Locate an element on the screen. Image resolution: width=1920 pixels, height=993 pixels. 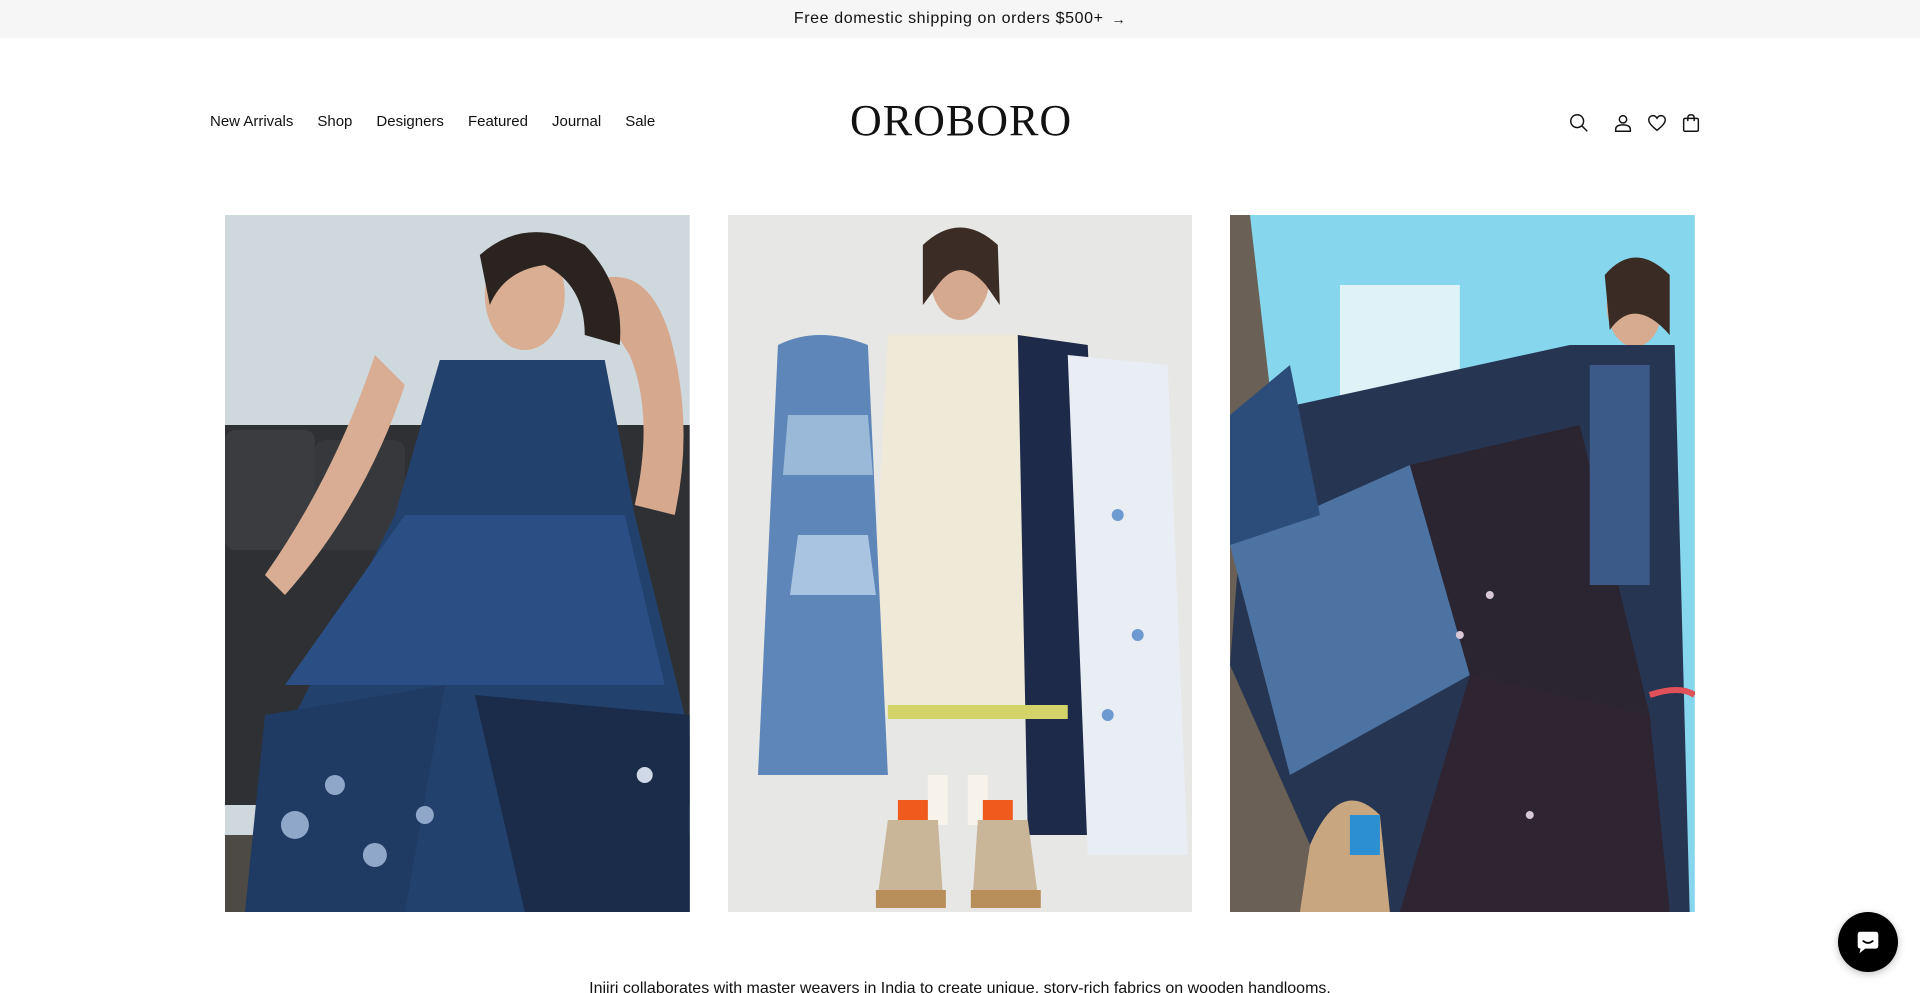
wishlist-heart-icon is located at coordinates (1657, 123).